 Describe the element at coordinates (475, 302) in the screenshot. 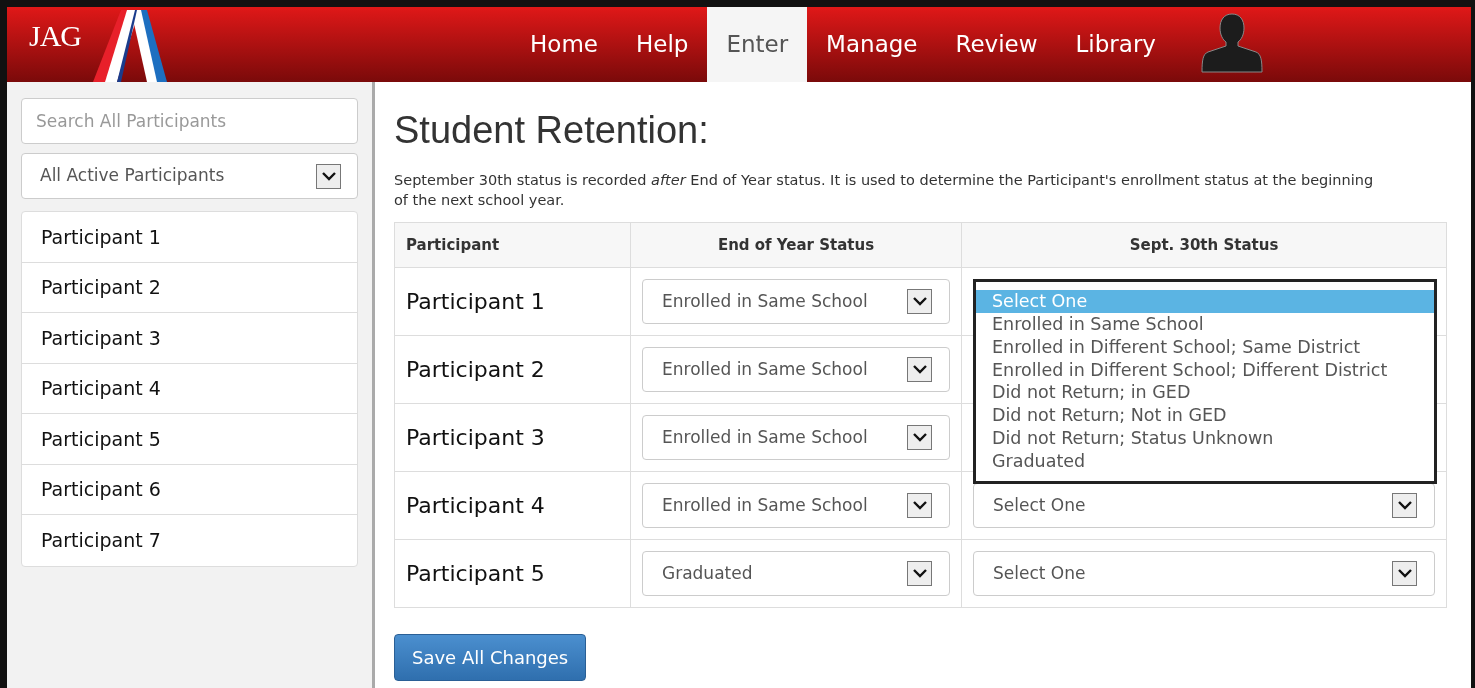

I see `participant-name: Participant 1` at that location.